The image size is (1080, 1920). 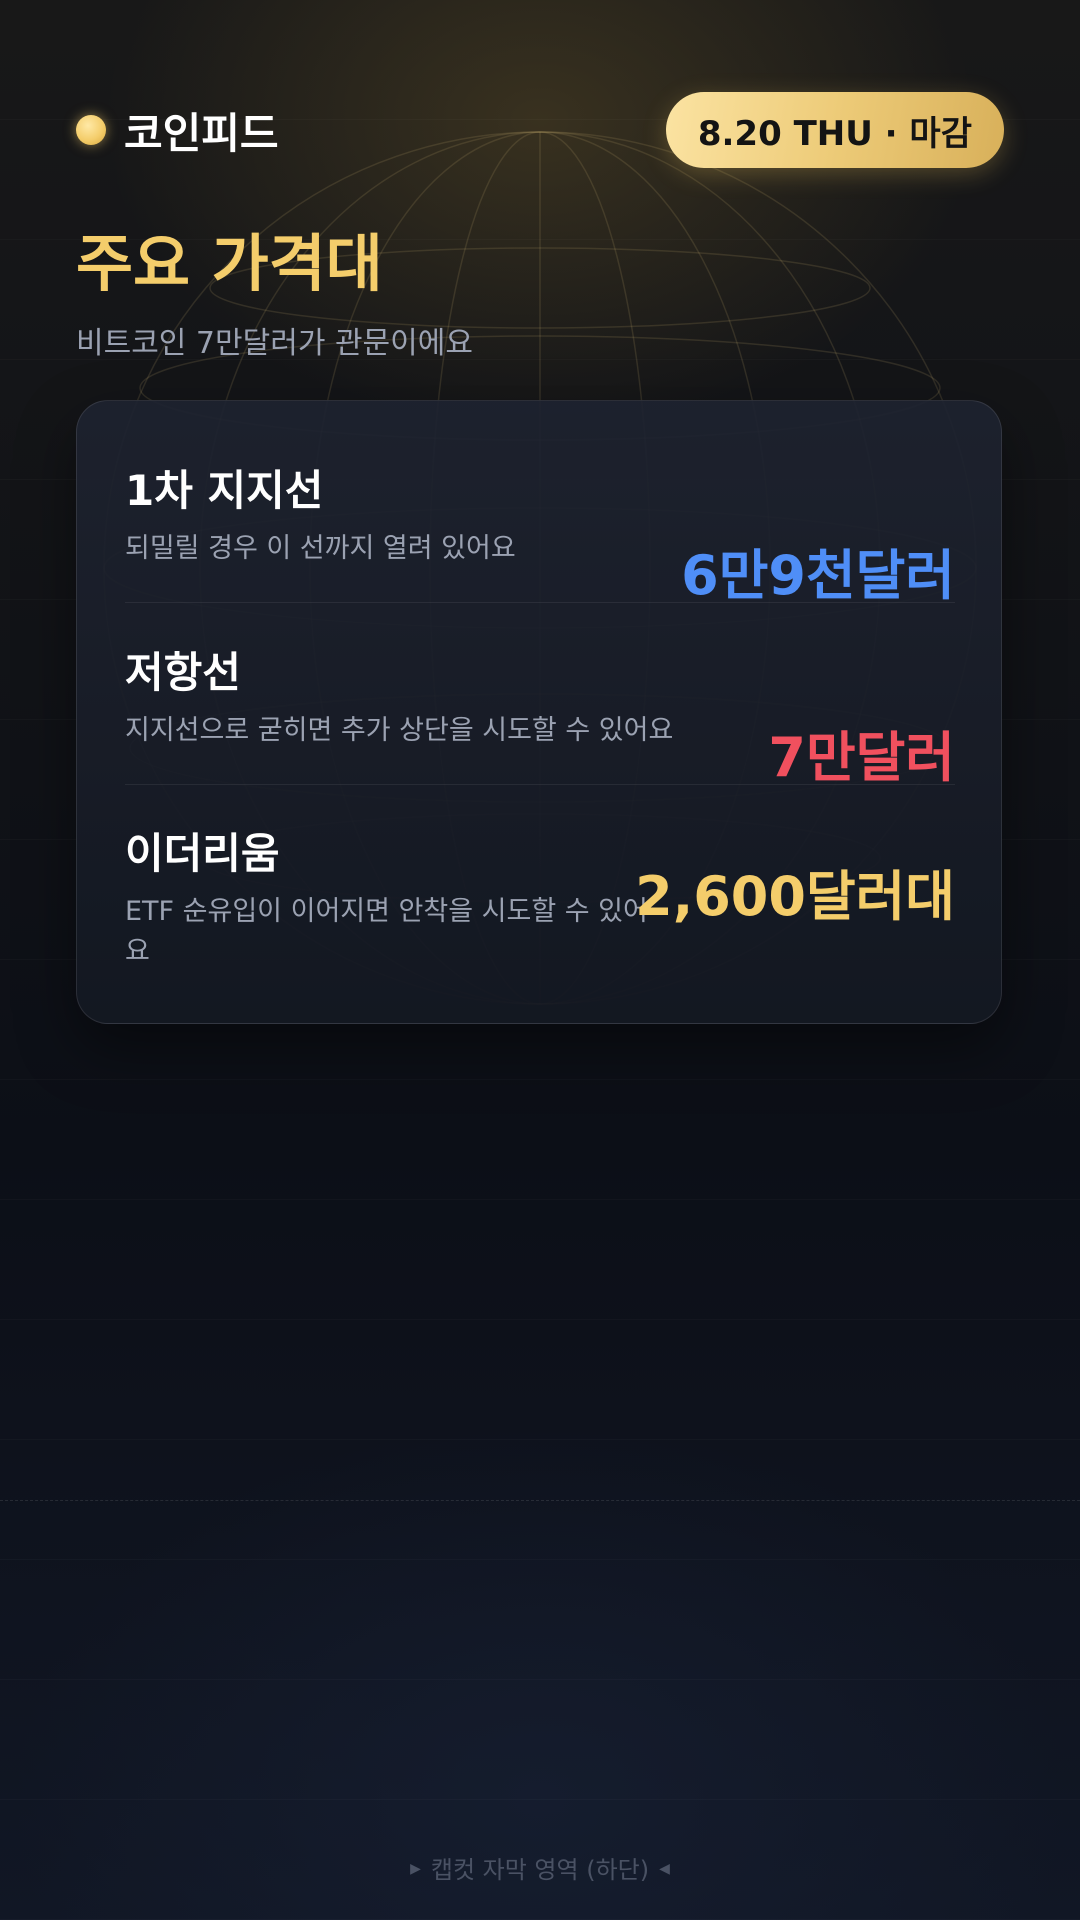 What do you see at coordinates (834, 130) in the screenshot?
I see `date-badge: 8.20 THU · 마감` at bounding box center [834, 130].